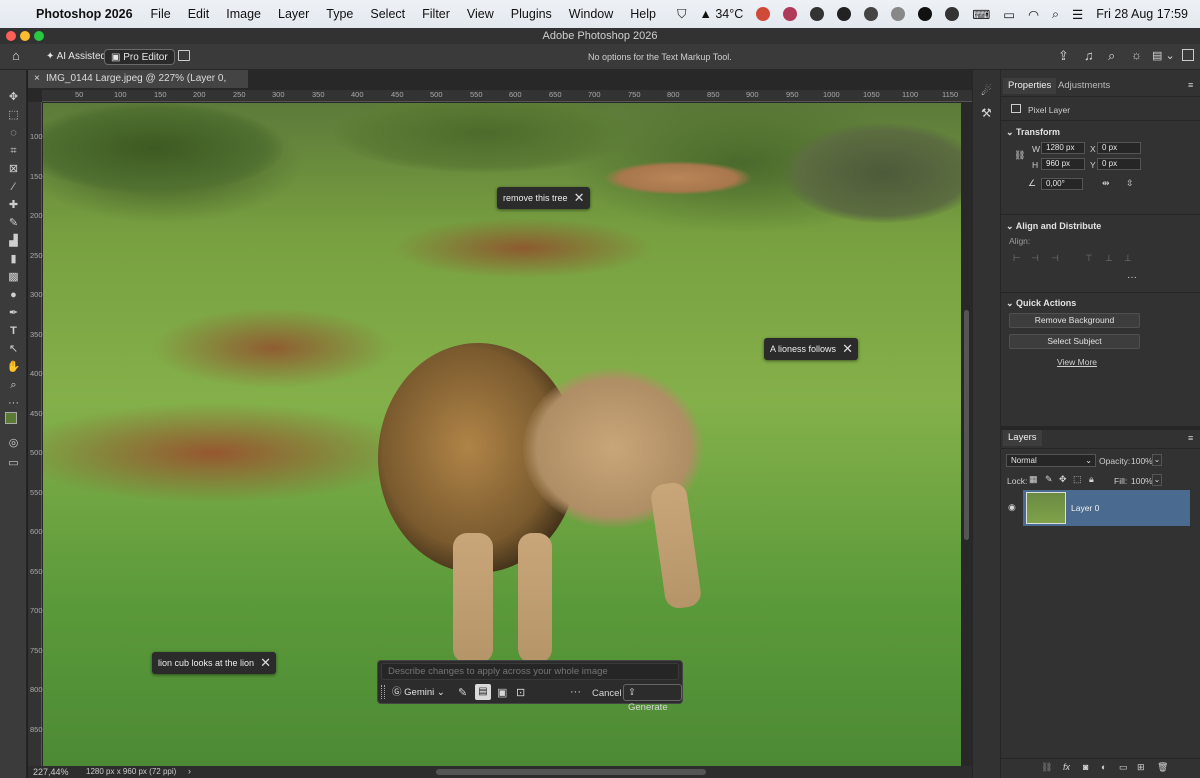 Image resolution: width=1200 pixels, height=778 pixels. What do you see at coordinates (139, 57) in the screenshot?
I see `pro-editor-button: ▣ Pro Editor` at bounding box center [139, 57].